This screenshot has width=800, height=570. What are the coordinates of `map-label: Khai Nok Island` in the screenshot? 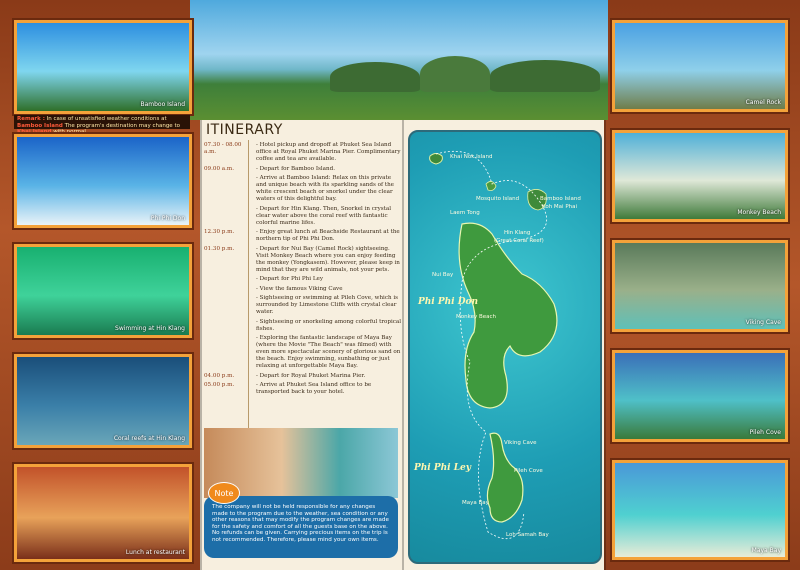 It's located at (471, 157).